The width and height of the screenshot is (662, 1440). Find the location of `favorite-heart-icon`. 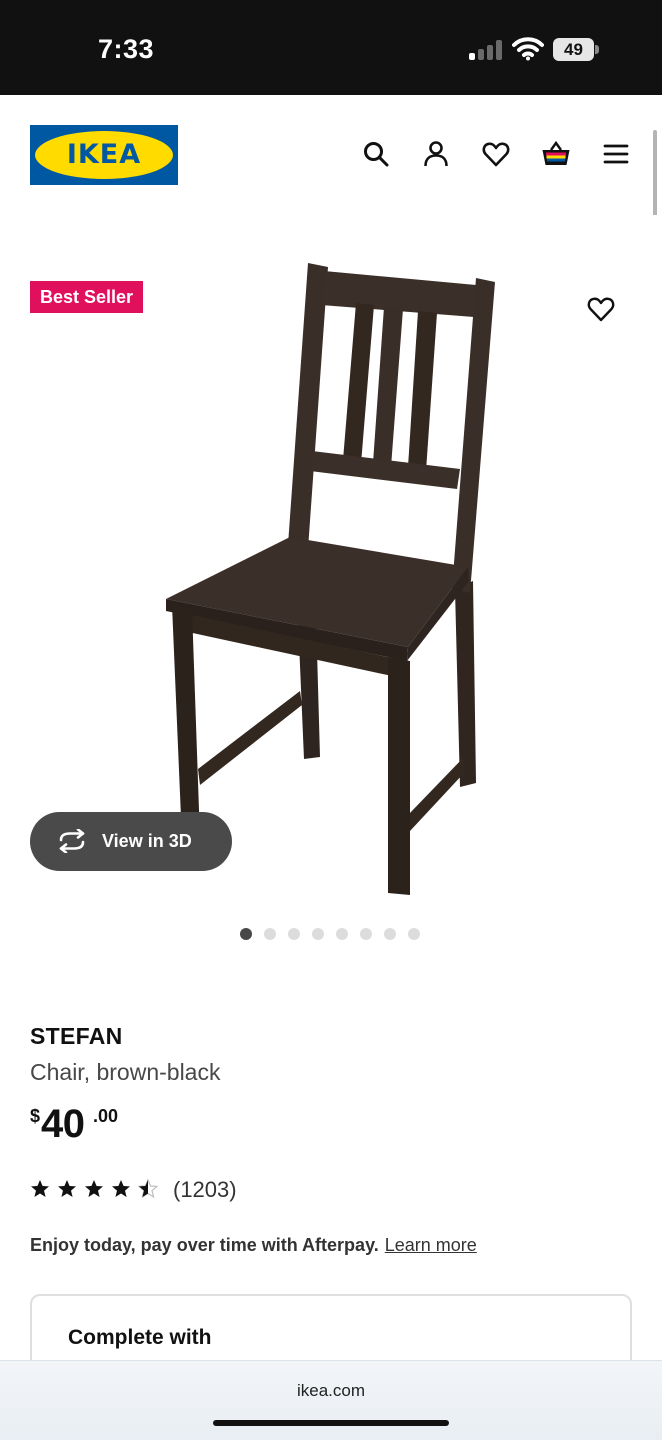

favorite-heart-icon is located at coordinates (601, 309).